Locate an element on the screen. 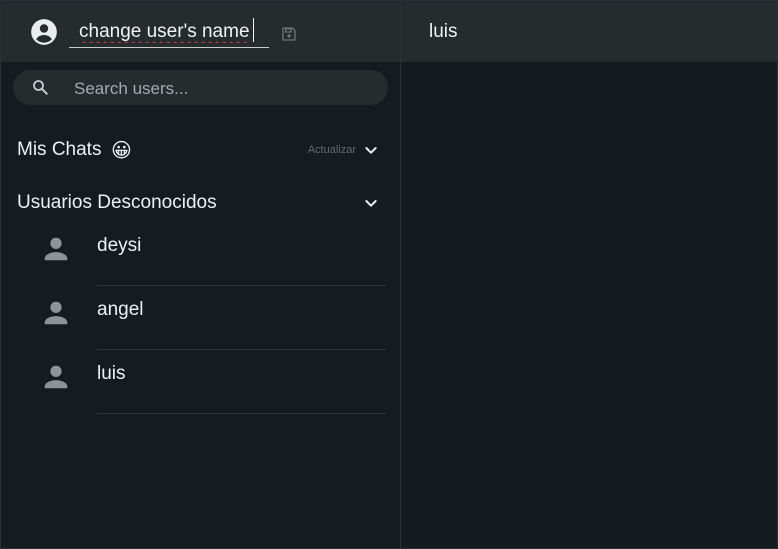 This screenshot has width=778, height=549. chat-header: luis is located at coordinates (589, 31).